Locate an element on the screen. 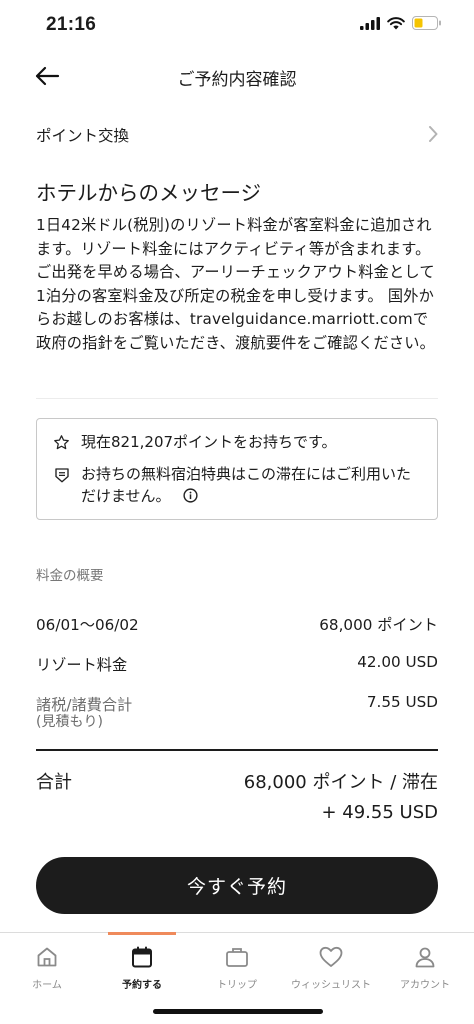 This screenshot has width=474, height=1024. free-night-text: お持ちの無料宿泊特典はこの滞在にはご利用いただけません。 is located at coordinates (246, 485).